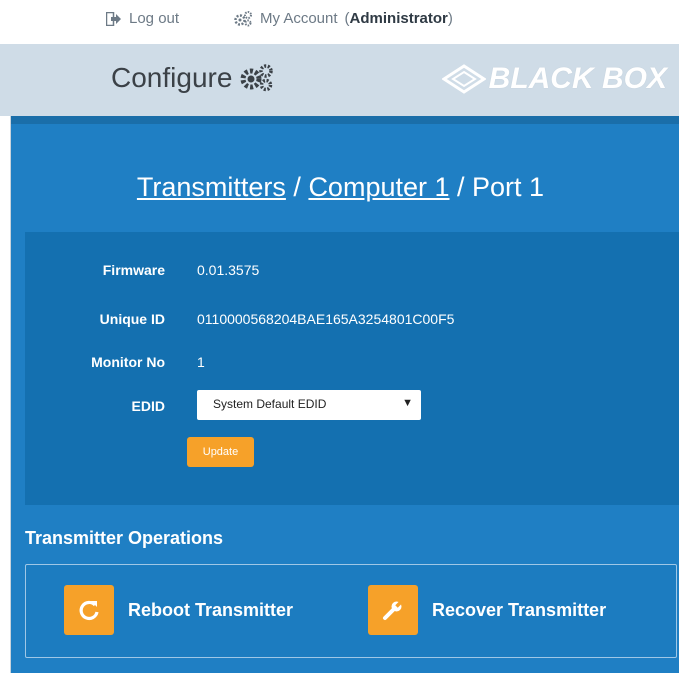  I want to click on logout-icon, so click(113, 18).